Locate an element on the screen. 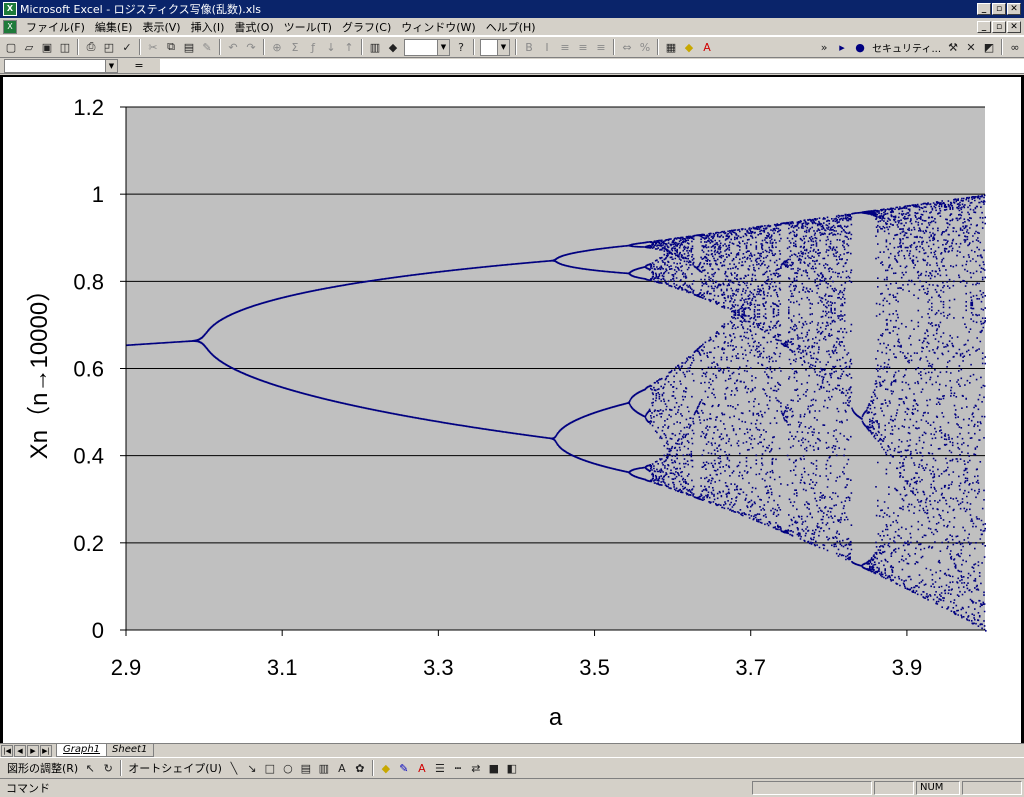 The height and width of the screenshot is (797, 1024). tab-sheet1: Sheet1 is located at coordinates (130, 750).